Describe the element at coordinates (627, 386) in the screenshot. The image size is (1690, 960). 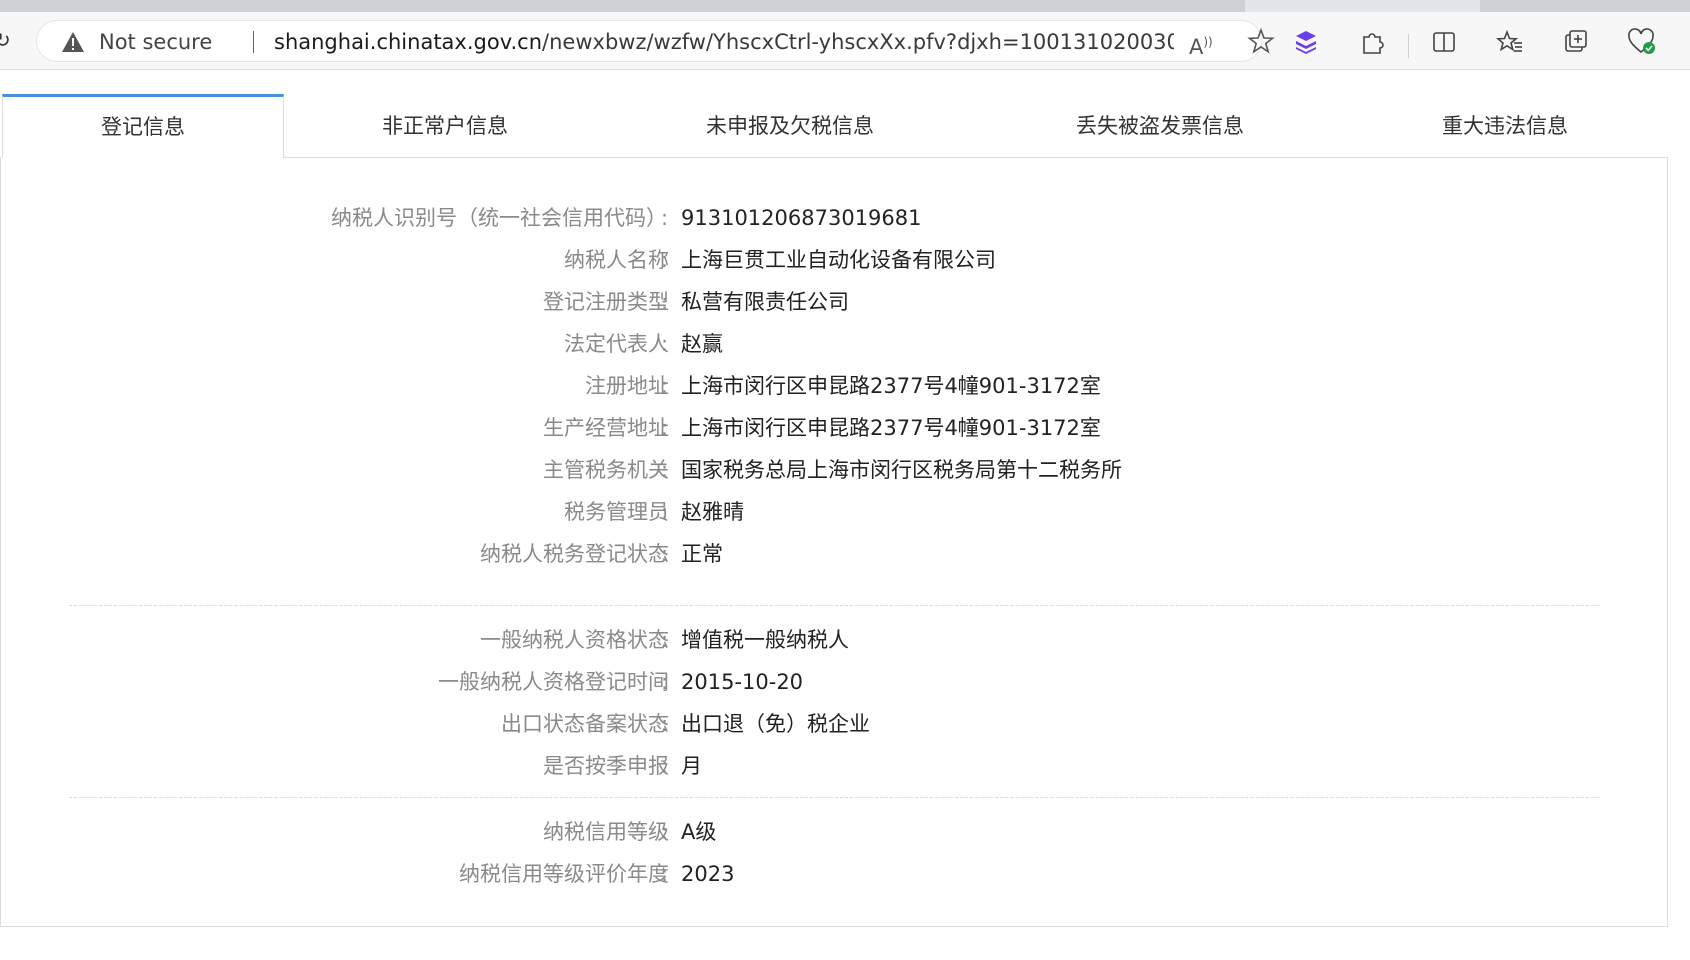
I see `info-label: 注册地址` at that location.